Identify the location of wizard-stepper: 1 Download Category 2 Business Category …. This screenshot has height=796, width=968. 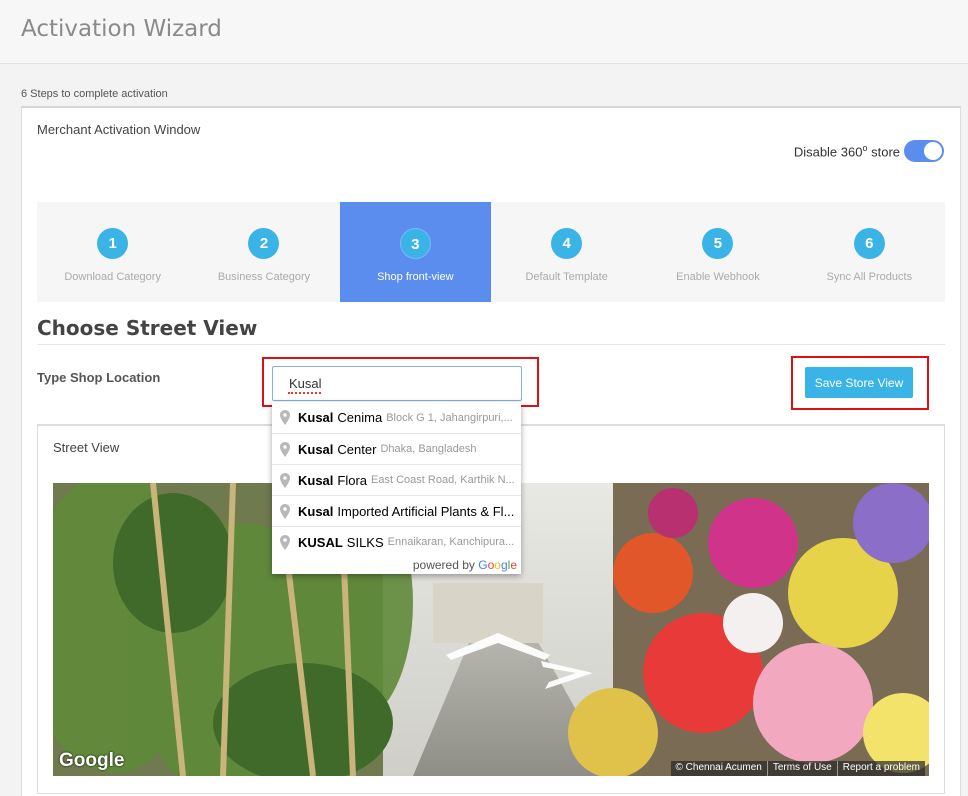
(491, 252).